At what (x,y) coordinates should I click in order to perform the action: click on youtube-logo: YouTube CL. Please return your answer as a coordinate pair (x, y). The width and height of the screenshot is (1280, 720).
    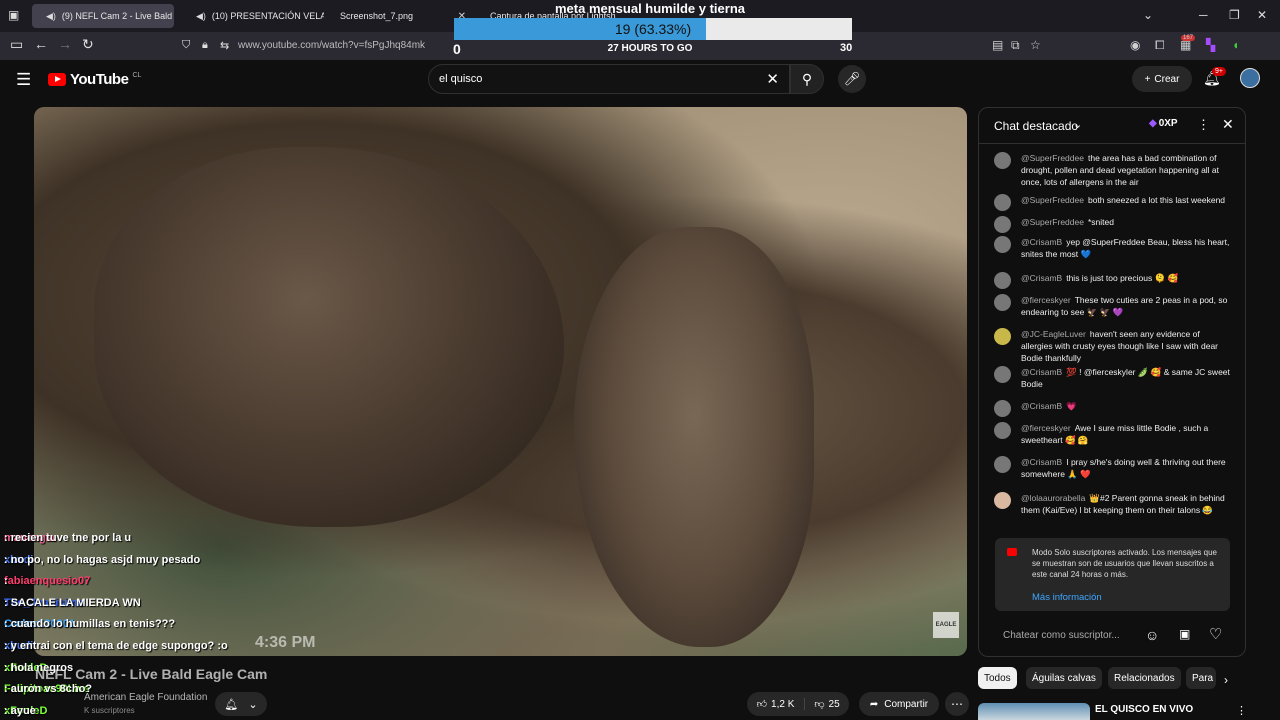
    Looking at the image, I should click on (94, 79).